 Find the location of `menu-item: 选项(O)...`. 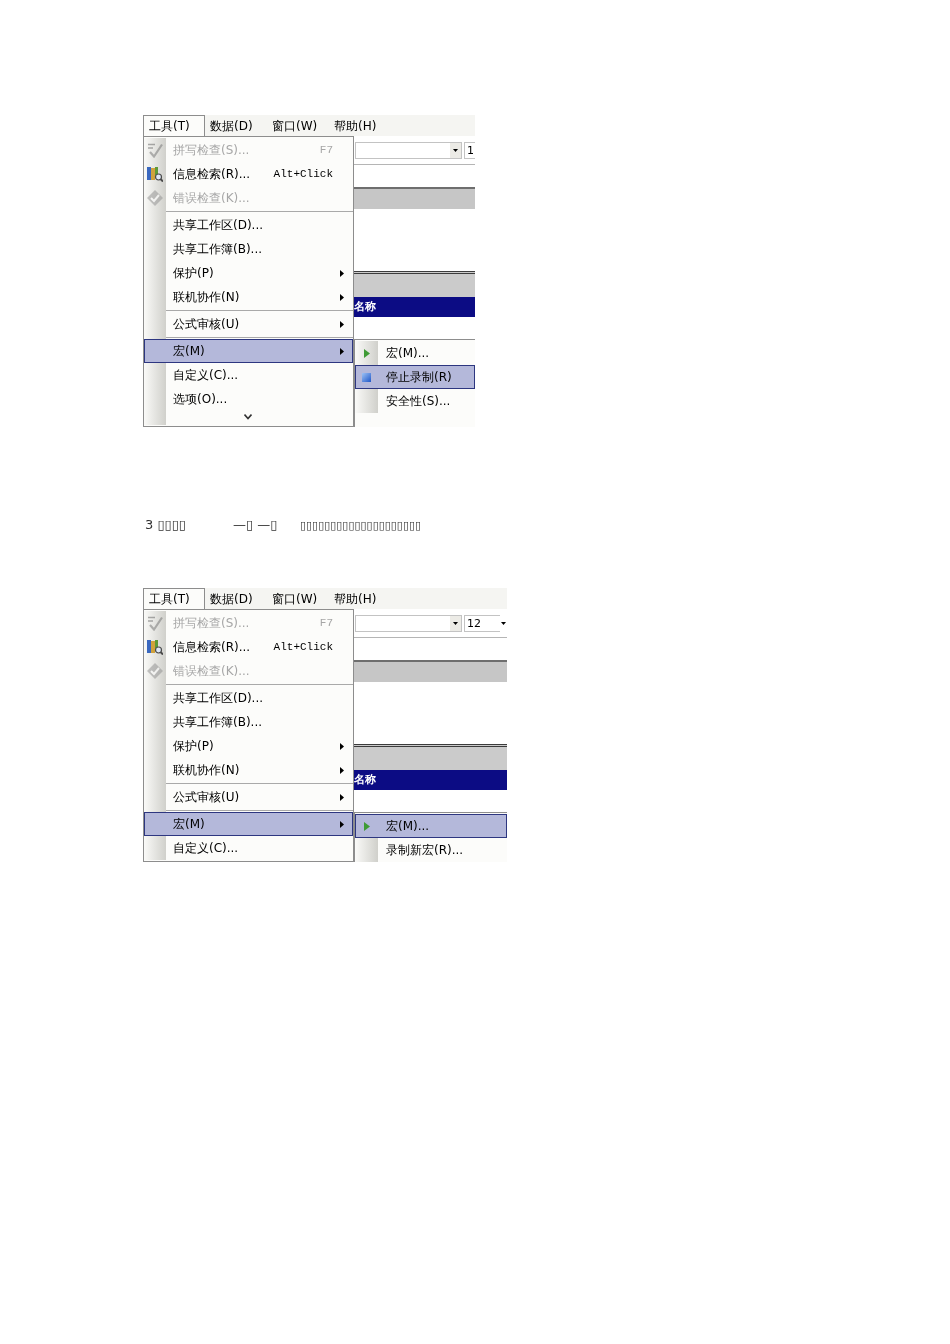

menu-item: 选项(O)... is located at coordinates (248, 399).